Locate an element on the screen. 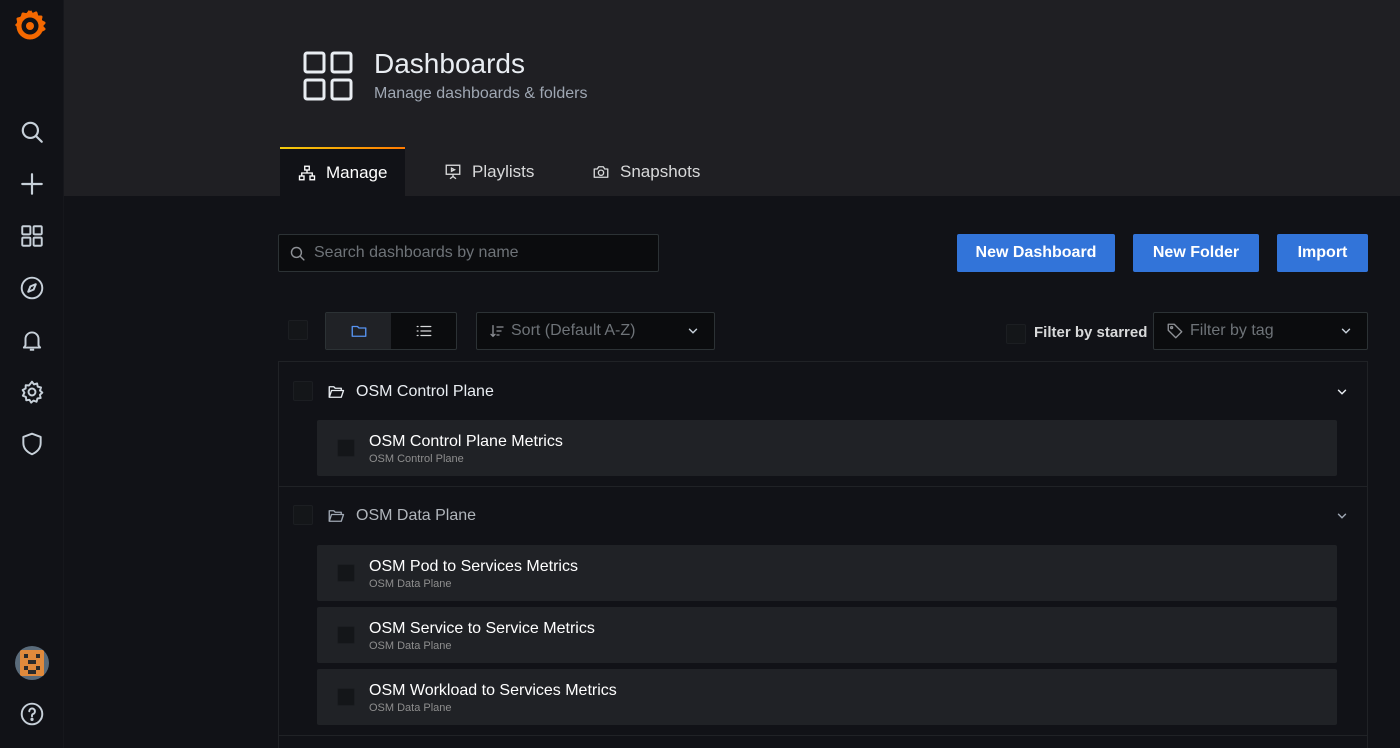 This screenshot has width=1400, height=748. tab-snapshots: Snapshots is located at coordinates (646, 171).